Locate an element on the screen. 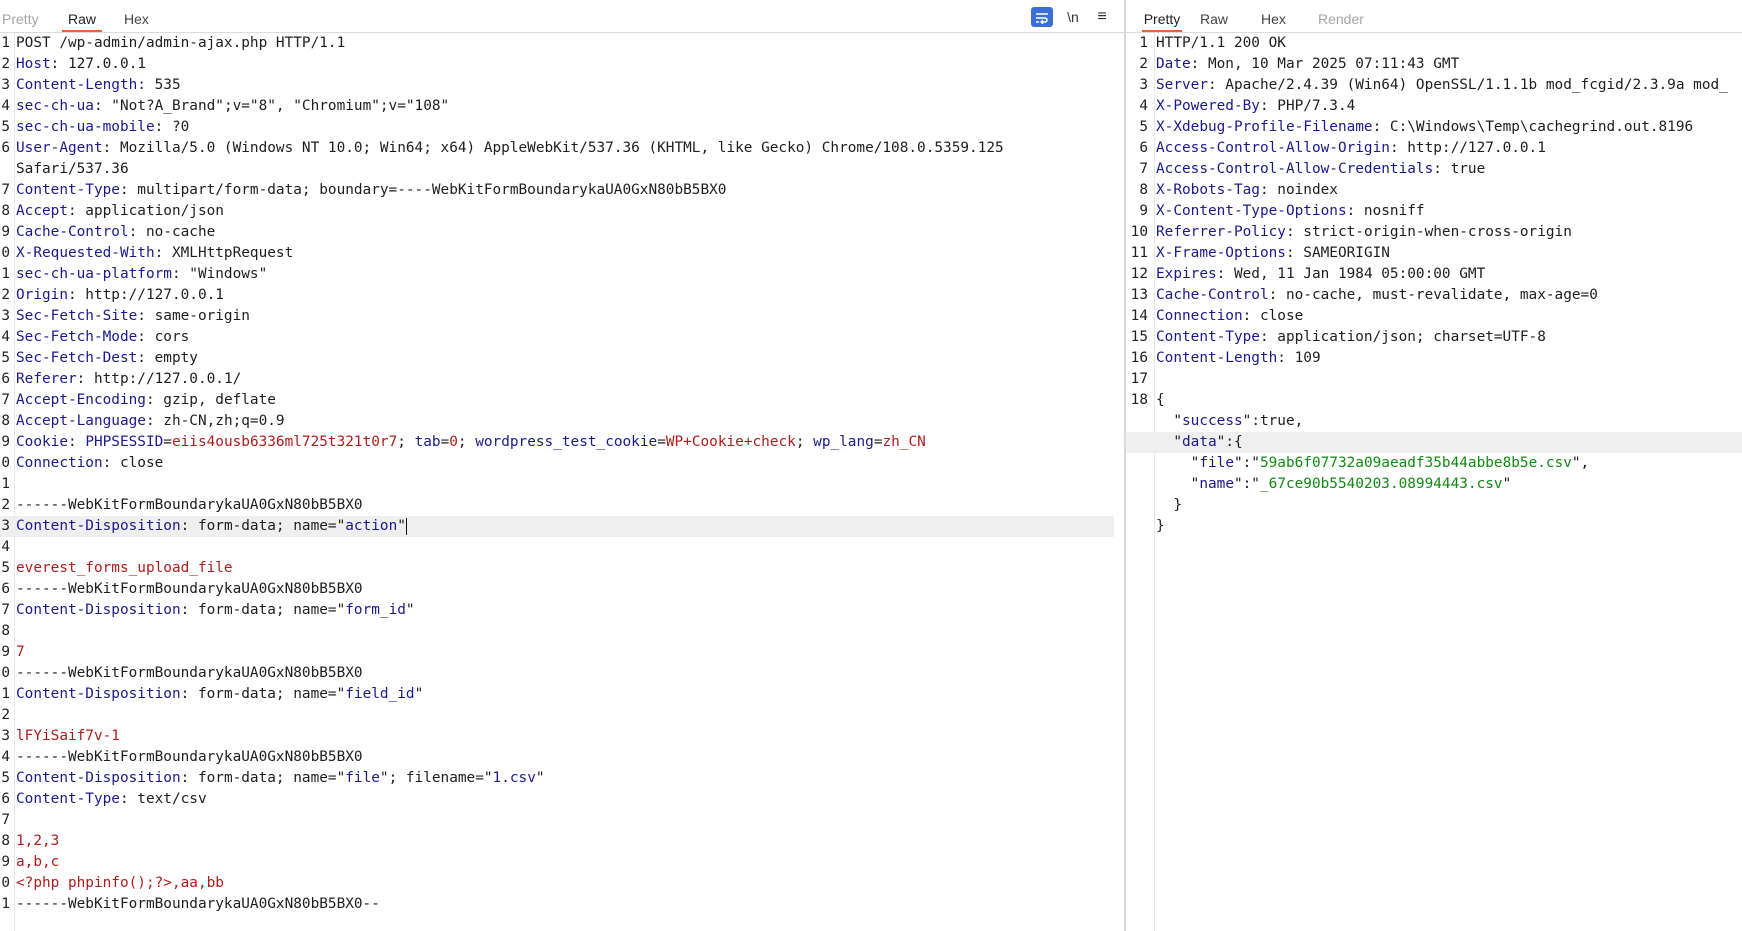  code-fragment: ":{ is located at coordinates (1229, 442).